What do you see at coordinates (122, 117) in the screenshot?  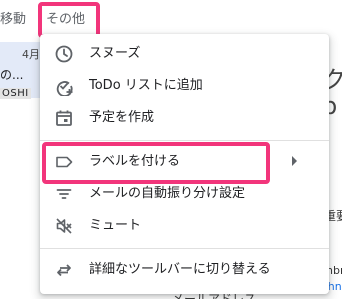 I see `menu-item-label: 予定を作成` at bounding box center [122, 117].